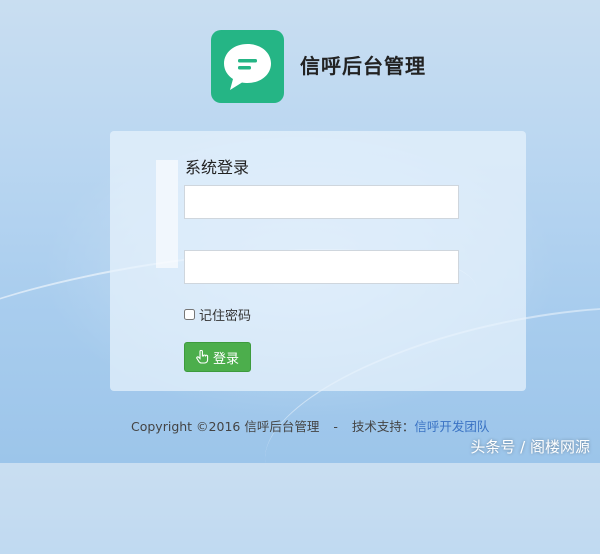  I want to click on footer: Copyright ©2016 信呼后台管理 - 技术支持：信呼开发团队, so click(310, 425).